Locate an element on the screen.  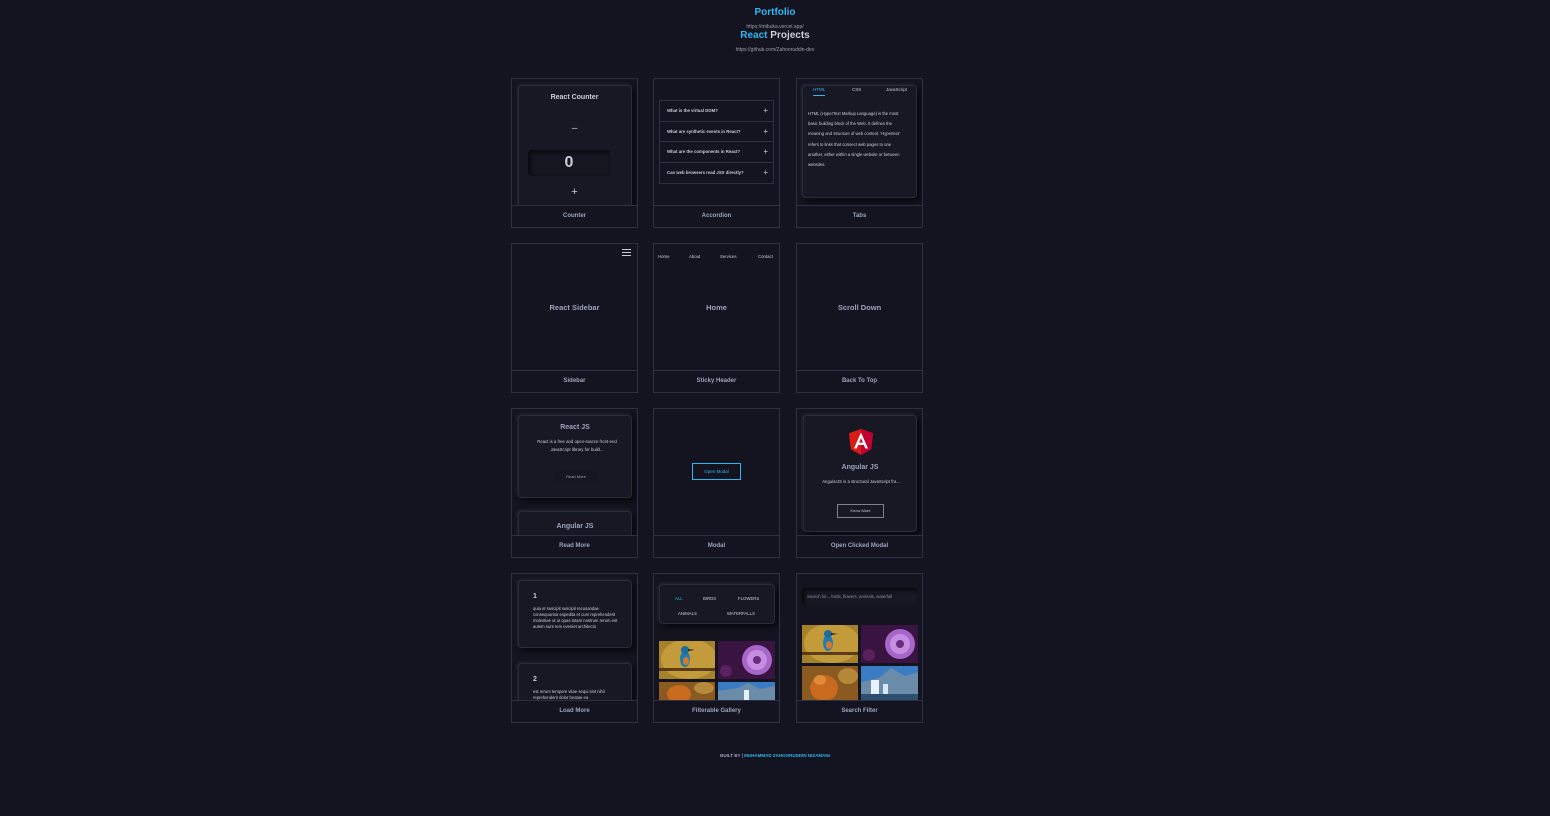
project-card-counter: React Counter – 0 + Counter is located at coordinates (574, 153).